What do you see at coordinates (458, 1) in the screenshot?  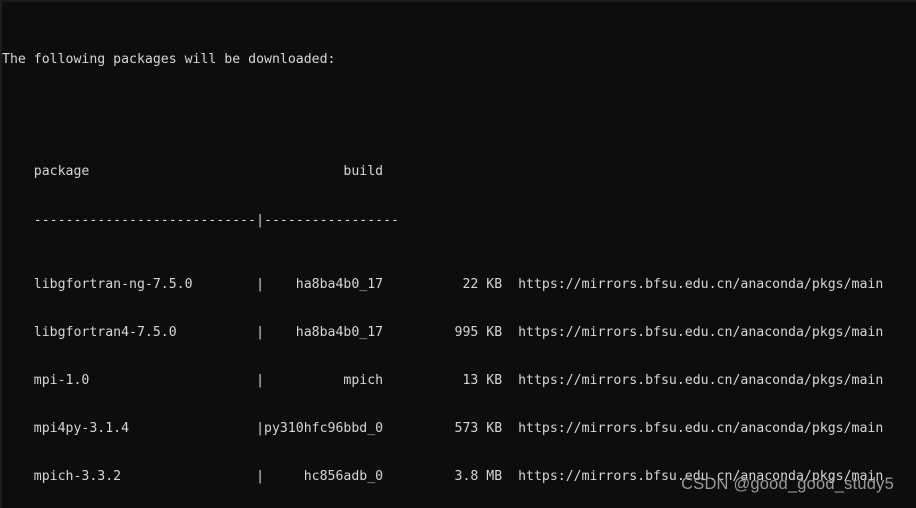 I see `window-top-edge` at bounding box center [458, 1].